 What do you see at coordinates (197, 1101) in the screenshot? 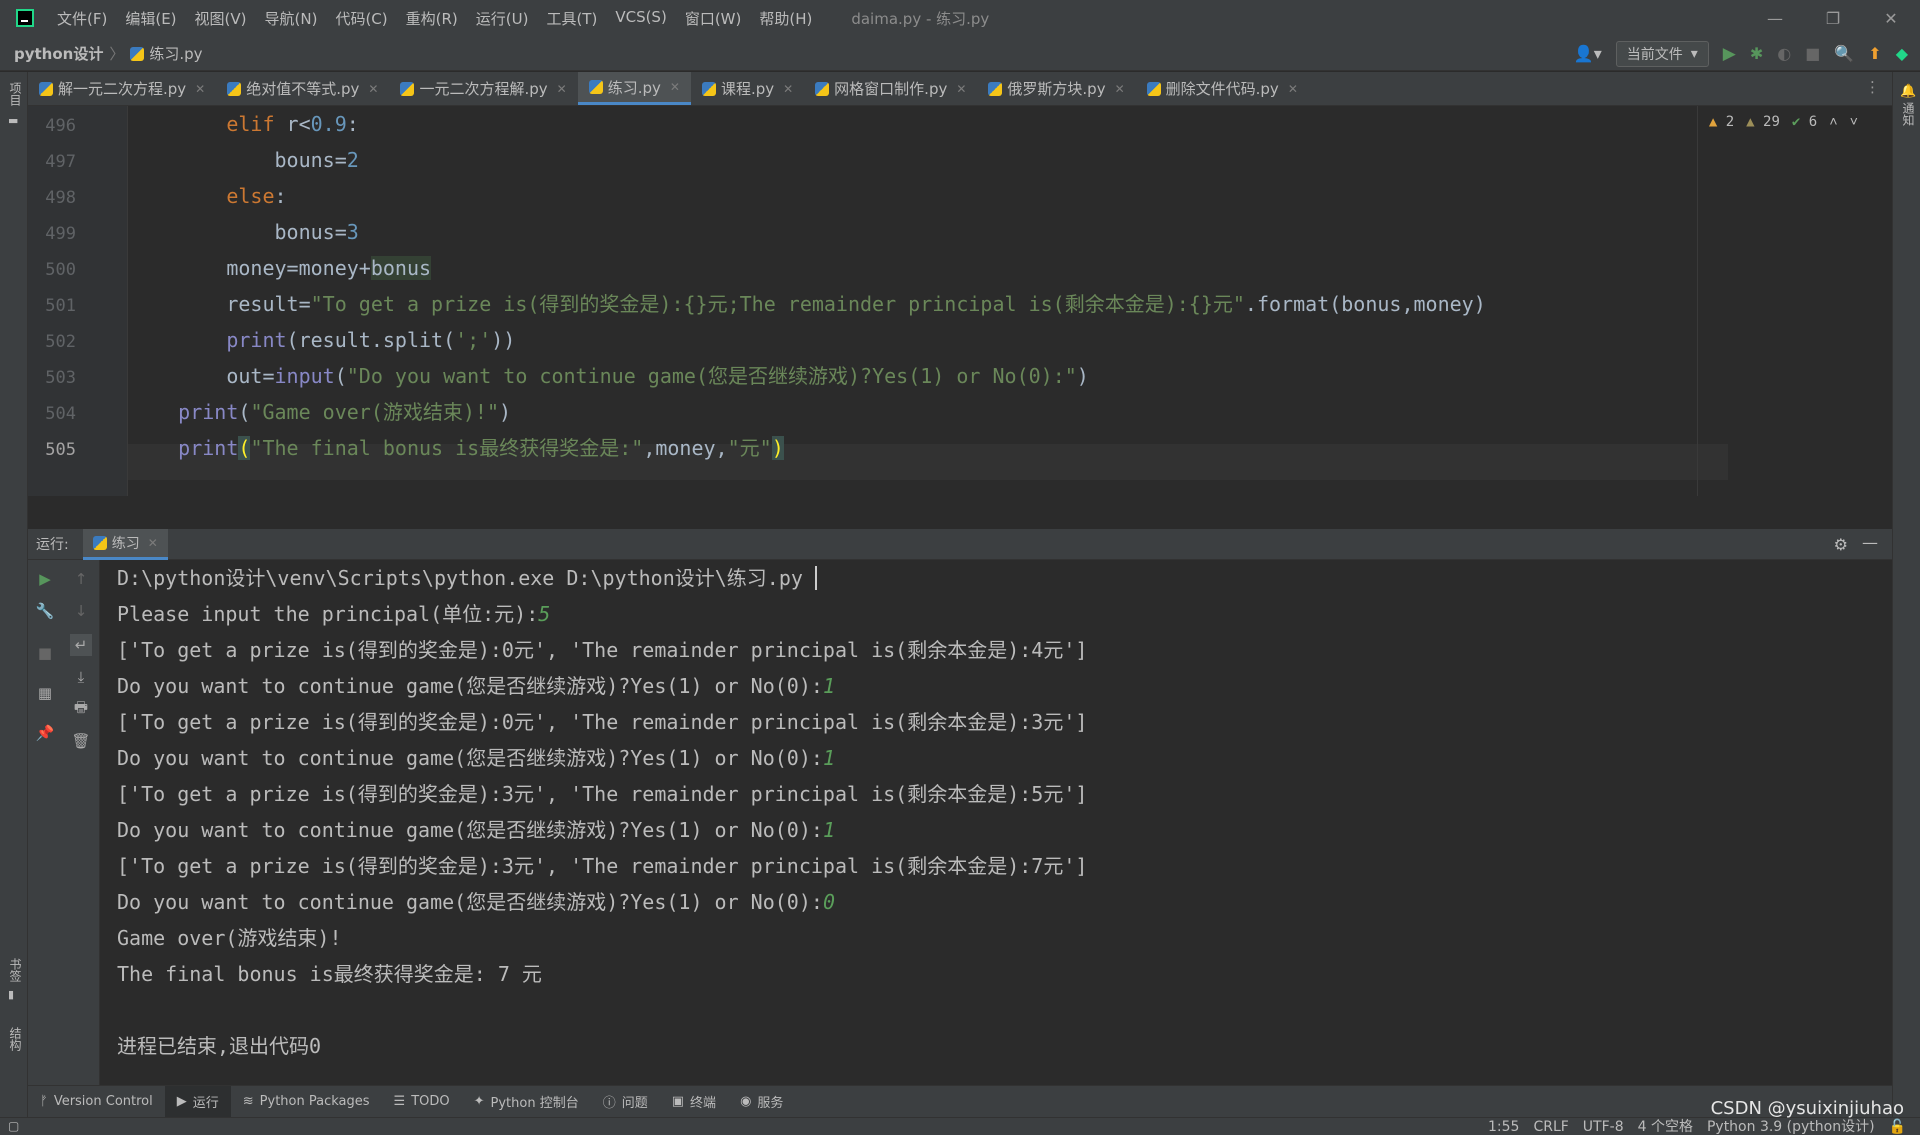
I see `tool-run: ▶ 运行` at bounding box center [197, 1101].